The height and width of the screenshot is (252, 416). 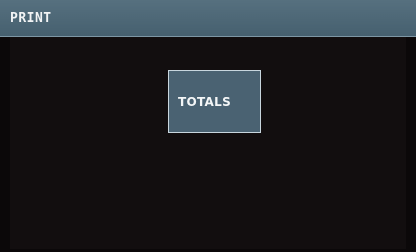 I want to click on totals-button-label: TOTALS, so click(x=205, y=102).